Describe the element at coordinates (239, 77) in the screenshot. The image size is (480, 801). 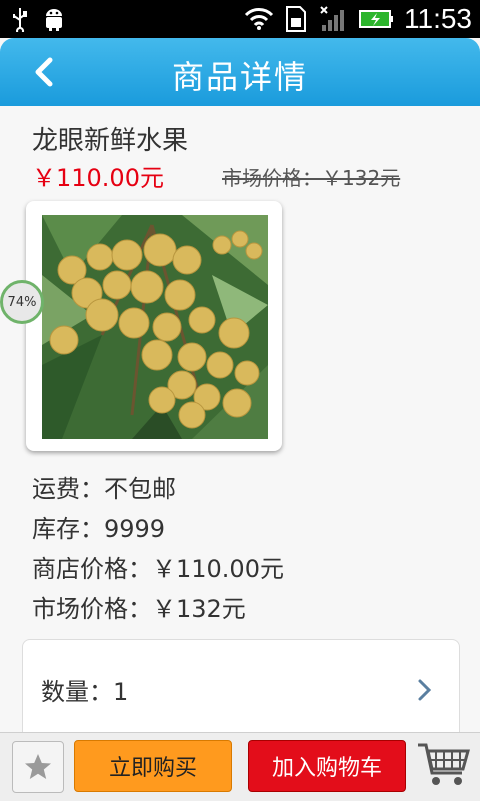
I see `page-title: 商品详情` at that location.